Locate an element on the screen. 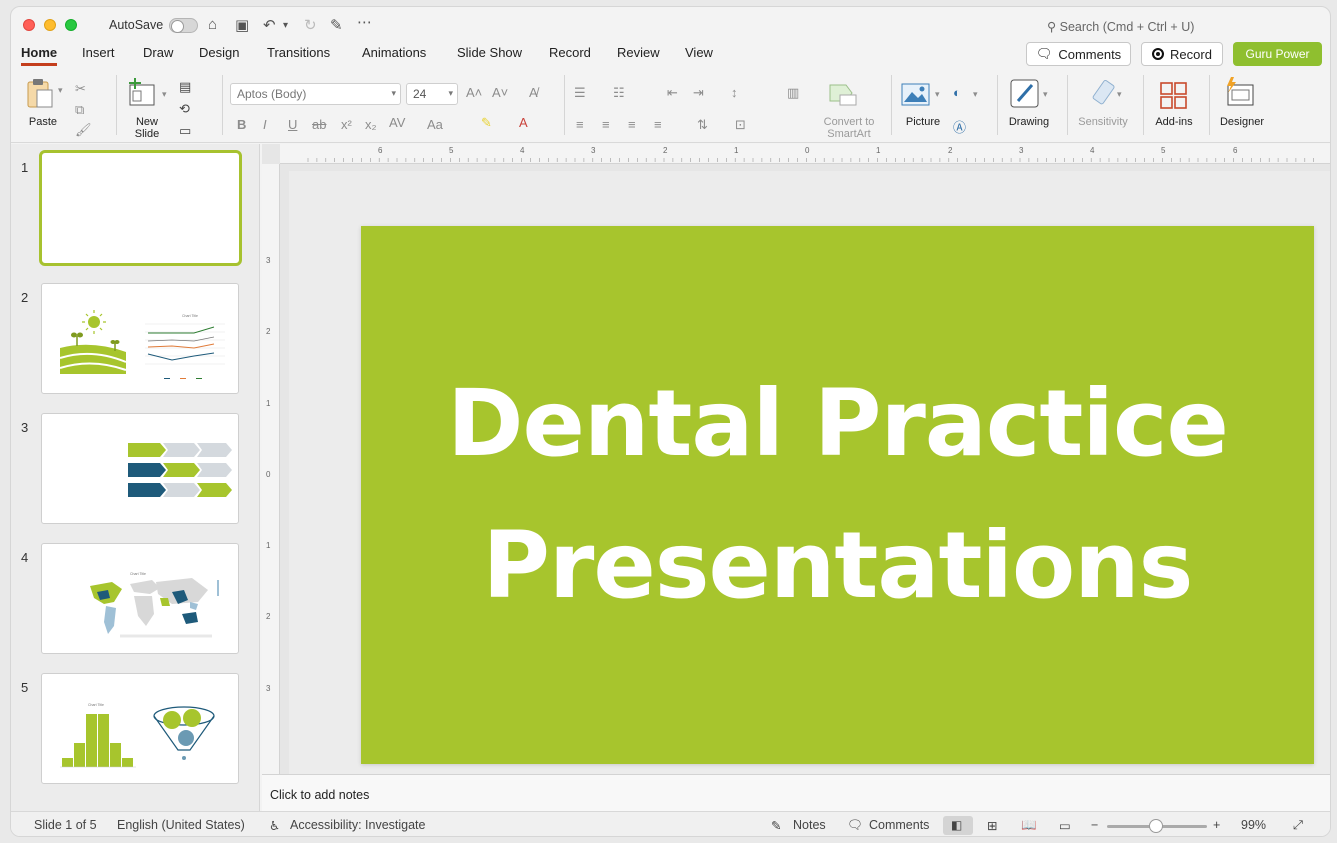 The height and width of the screenshot is (843, 1337). slide-thumbnail-5: Chart Title is located at coordinates (140, 728).